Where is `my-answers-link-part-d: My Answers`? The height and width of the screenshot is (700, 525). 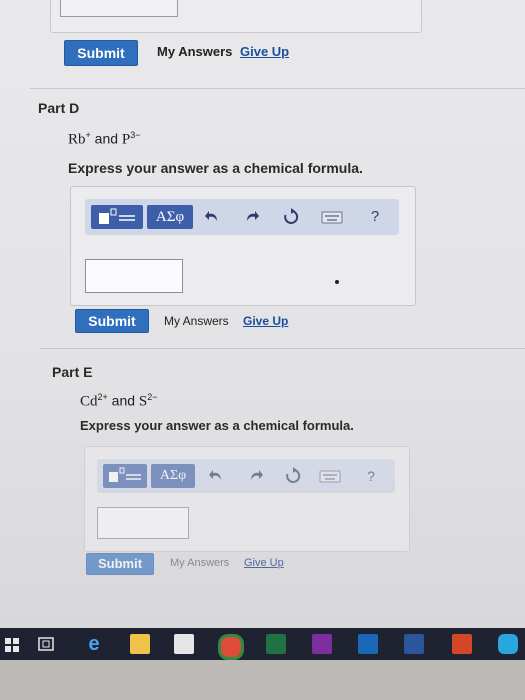
my-answers-link-part-d: My Answers is located at coordinates (196, 321).